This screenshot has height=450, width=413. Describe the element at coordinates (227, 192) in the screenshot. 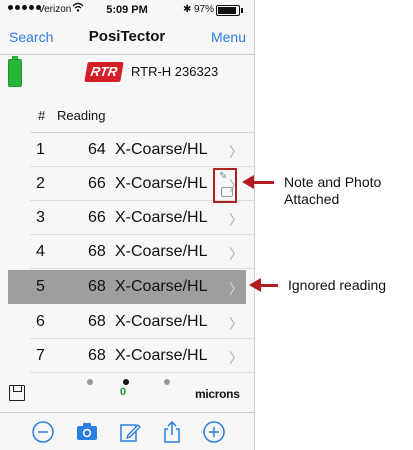

I see `photo-icon` at that location.